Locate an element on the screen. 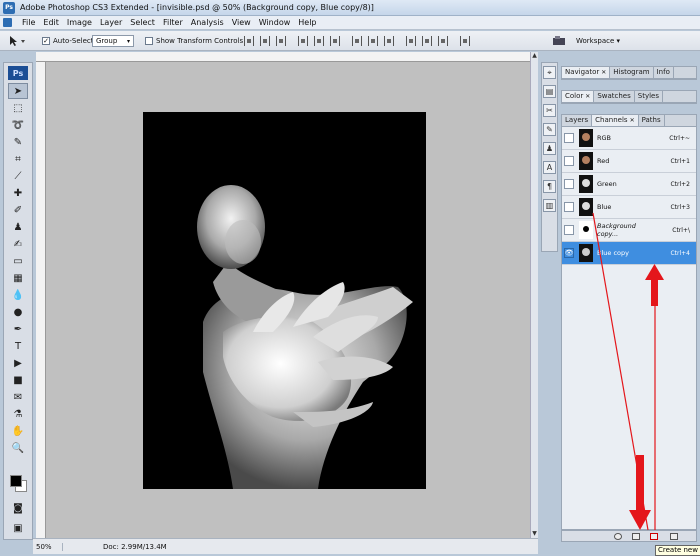  screen-mode-icon: ▣ is located at coordinates (18, 528).